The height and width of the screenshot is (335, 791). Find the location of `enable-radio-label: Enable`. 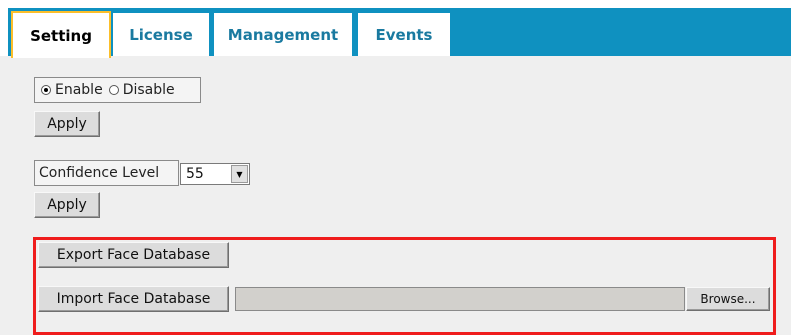

enable-radio-label: Enable is located at coordinates (79, 90).